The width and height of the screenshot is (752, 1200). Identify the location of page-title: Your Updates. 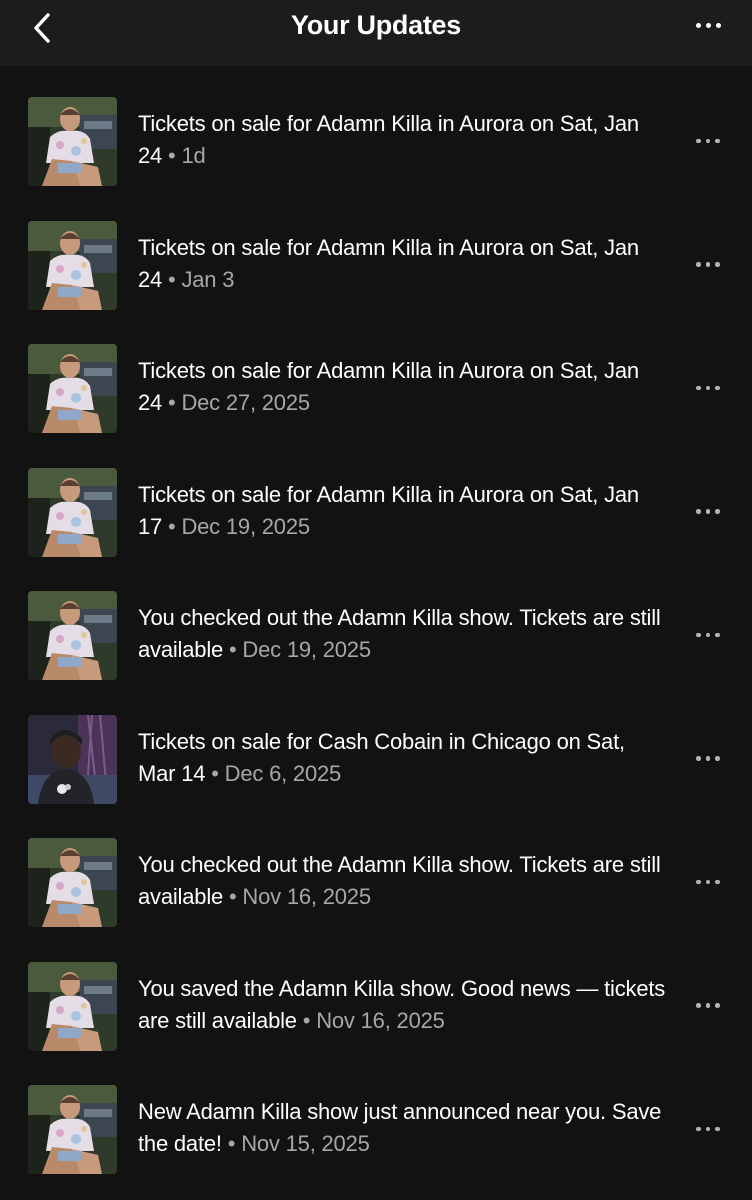
(376, 25).